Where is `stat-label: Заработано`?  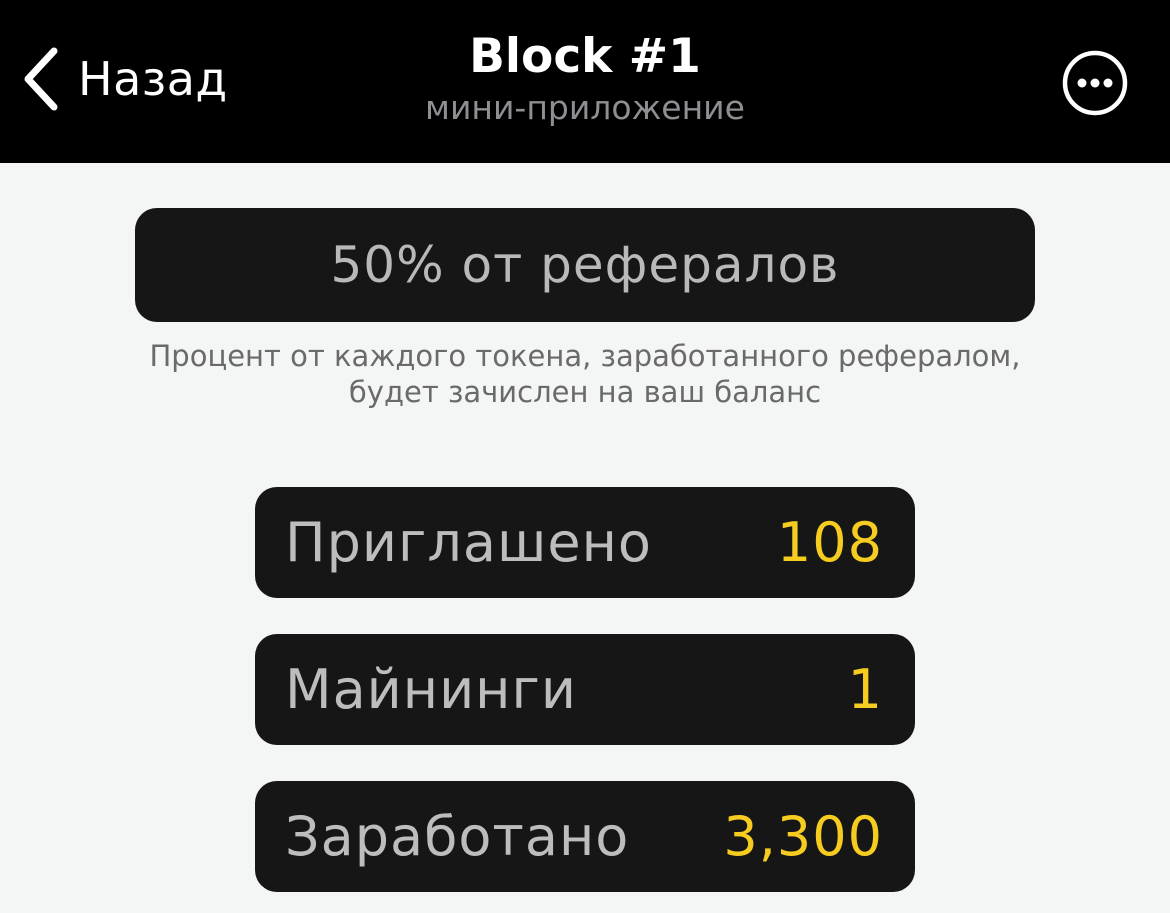
stat-label: Заработано is located at coordinates (457, 836).